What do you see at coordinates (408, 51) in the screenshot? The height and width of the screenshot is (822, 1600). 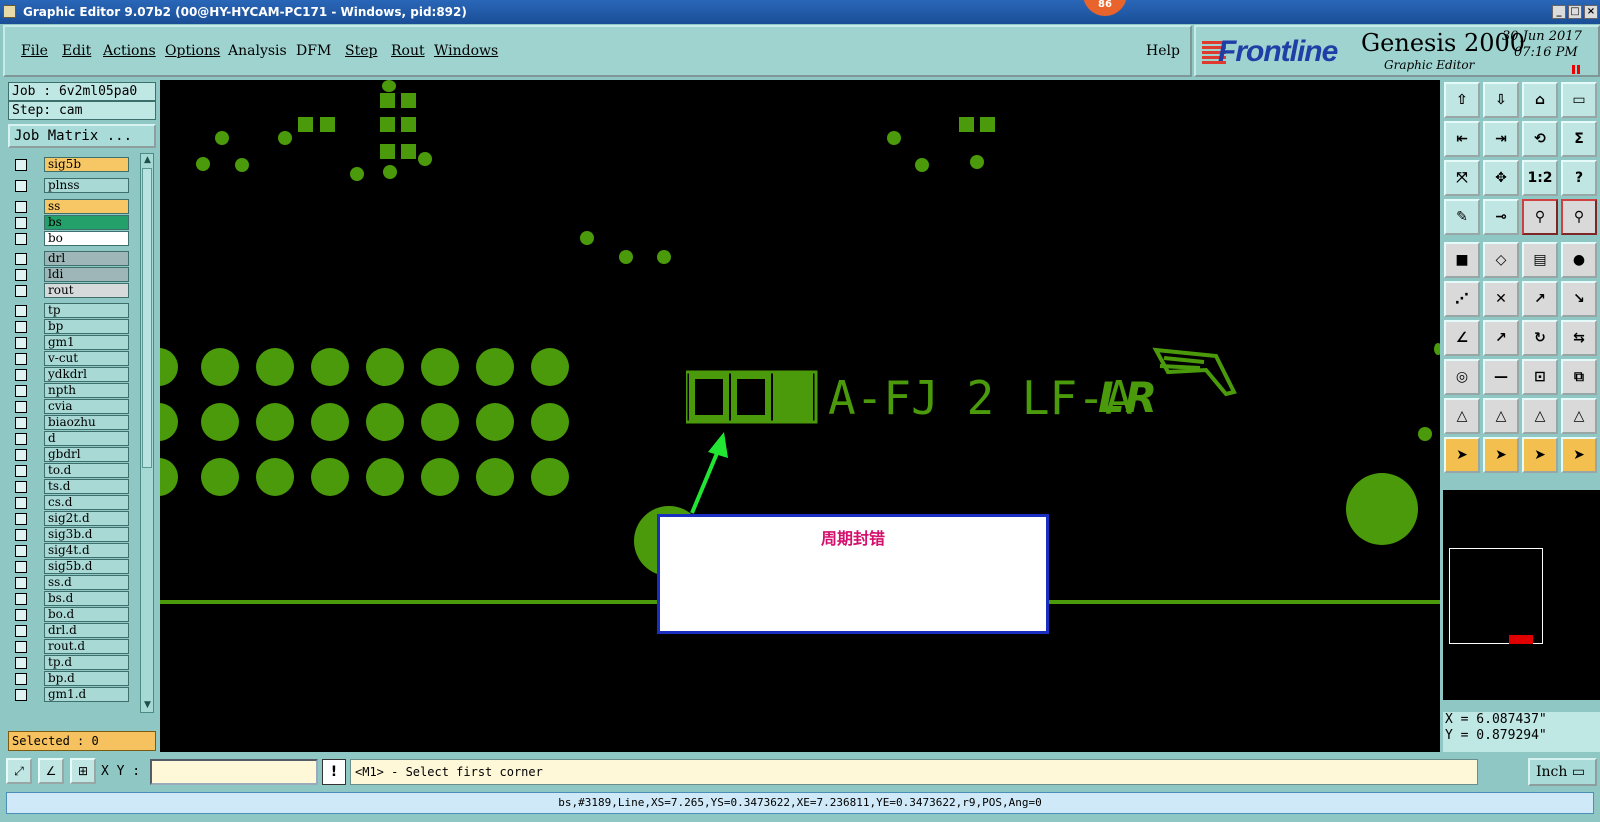 I see `menu-rout: Rout` at bounding box center [408, 51].